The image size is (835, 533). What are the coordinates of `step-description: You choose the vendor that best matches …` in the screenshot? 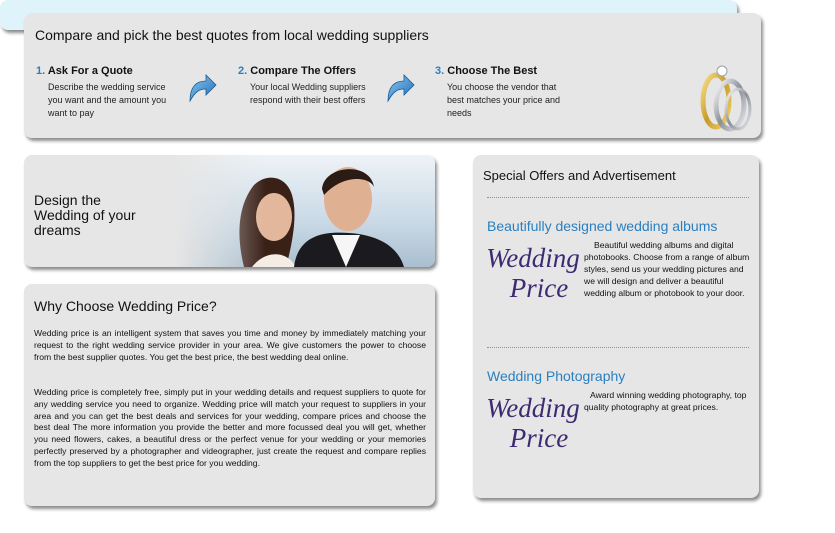 It's located at (504, 100).